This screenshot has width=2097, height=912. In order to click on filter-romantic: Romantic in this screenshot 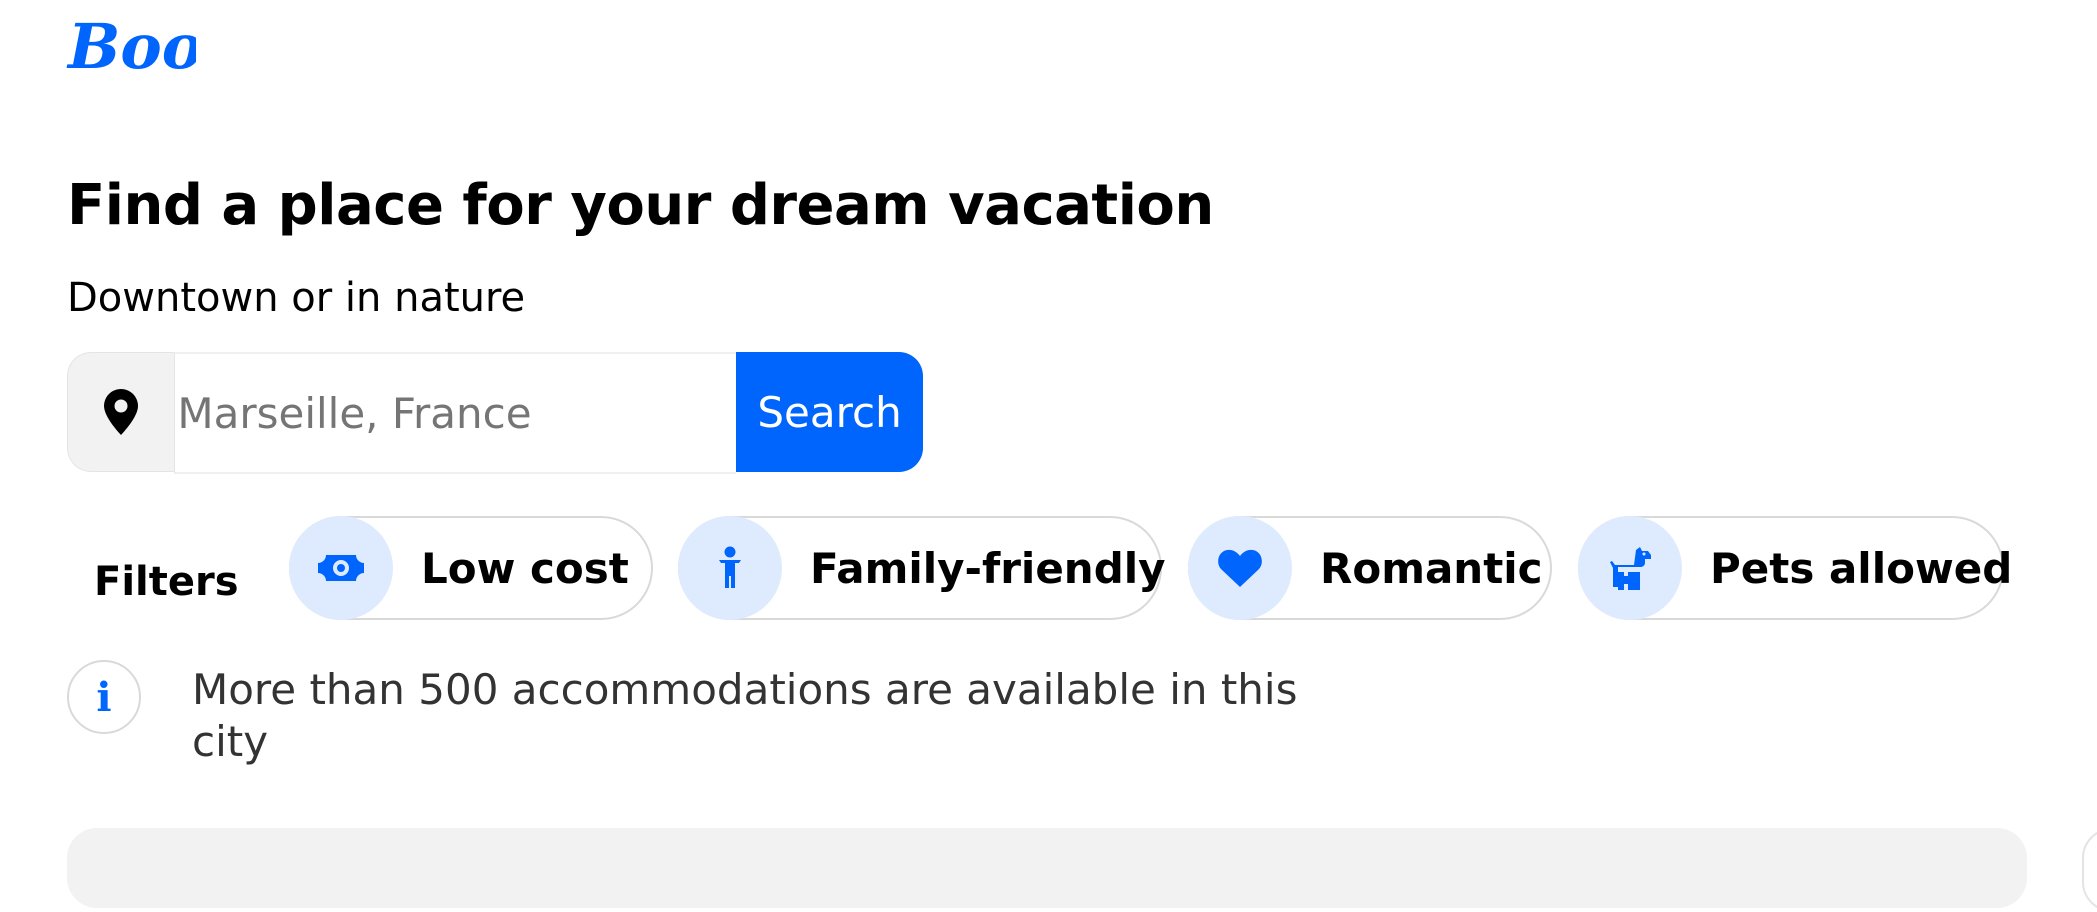, I will do `click(1370, 568)`.